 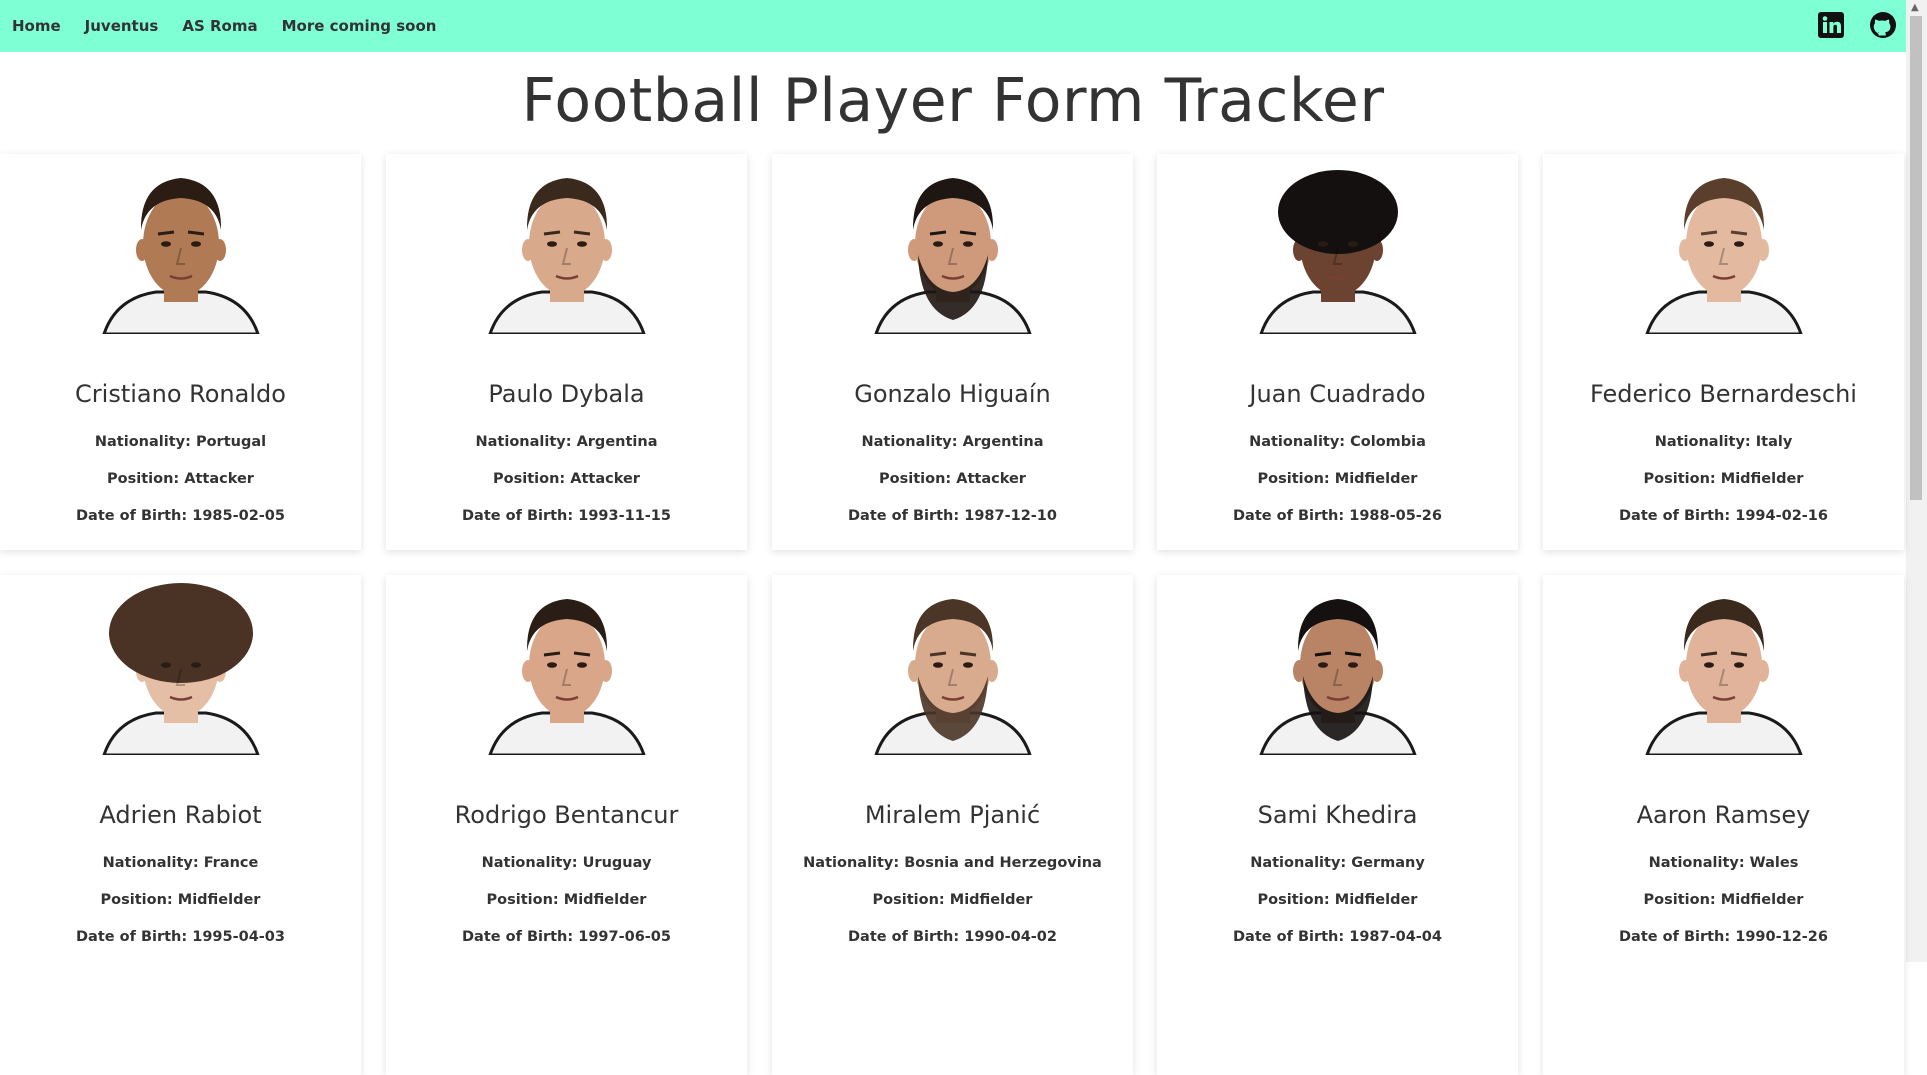 What do you see at coordinates (238, 937) in the screenshot?
I see `player-date-of-birth-value: 1995-04-03` at bounding box center [238, 937].